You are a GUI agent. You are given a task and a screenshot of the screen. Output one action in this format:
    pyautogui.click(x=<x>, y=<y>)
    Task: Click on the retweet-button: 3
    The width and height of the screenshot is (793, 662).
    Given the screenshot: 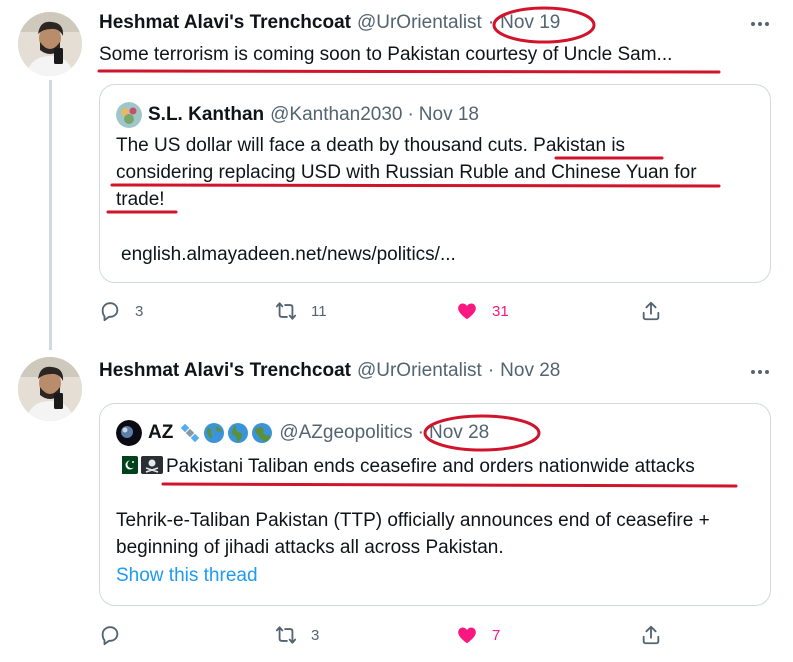 What is the action you would take?
    pyautogui.click(x=297, y=635)
    